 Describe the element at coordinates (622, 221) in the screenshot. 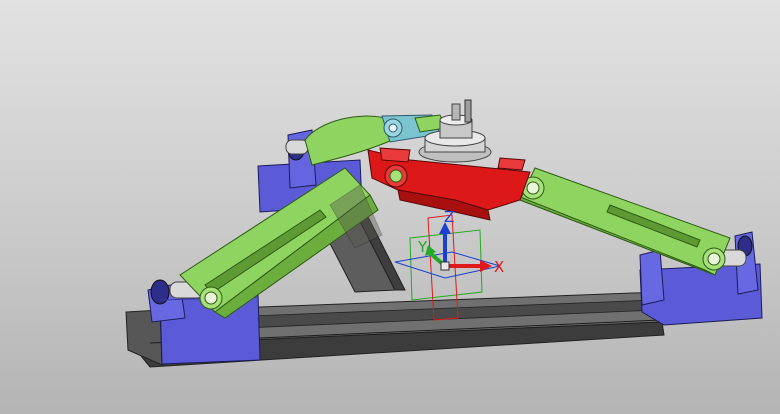

I see `right-arm` at that location.